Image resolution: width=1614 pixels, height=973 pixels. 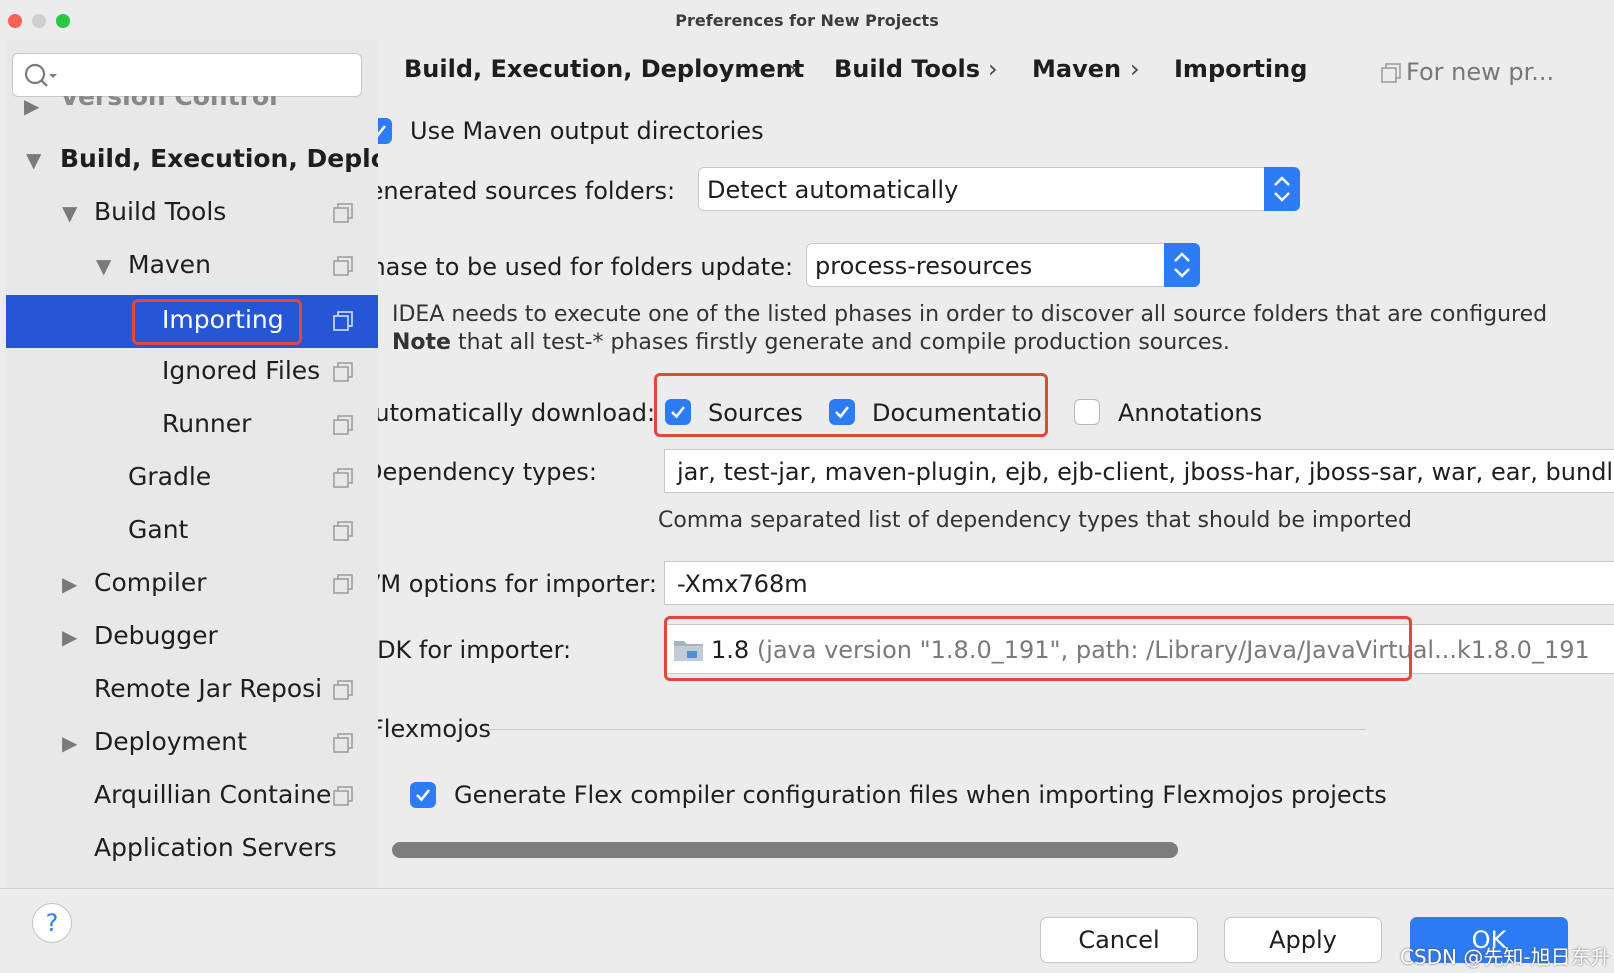 I want to click on highlight-box, so click(x=1038, y=648).